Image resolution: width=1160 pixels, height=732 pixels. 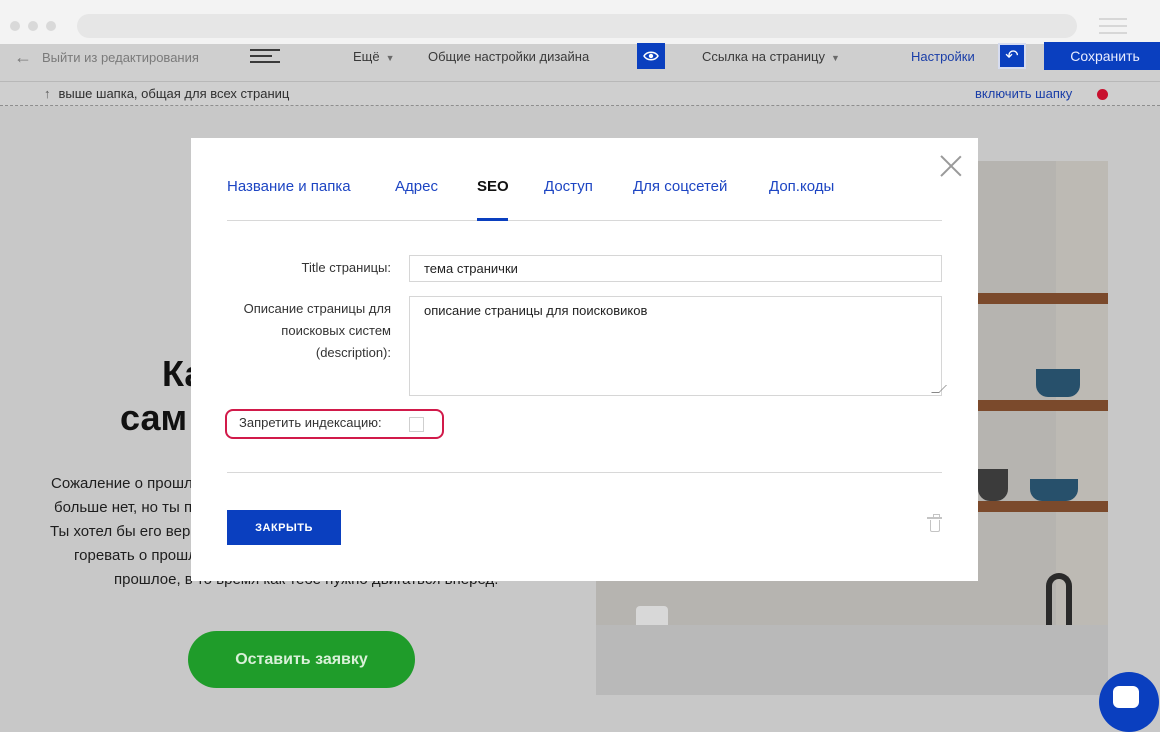 What do you see at coordinates (301, 659) in the screenshot?
I see `request-button: Оставить заявку` at bounding box center [301, 659].